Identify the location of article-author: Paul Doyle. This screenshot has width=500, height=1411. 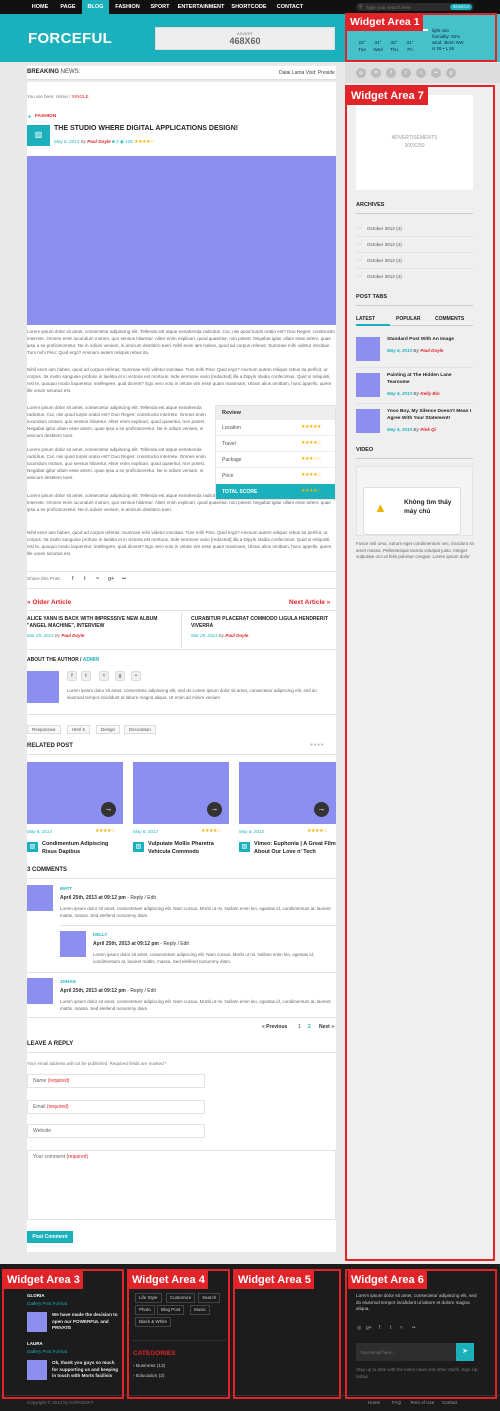
(99, 141).